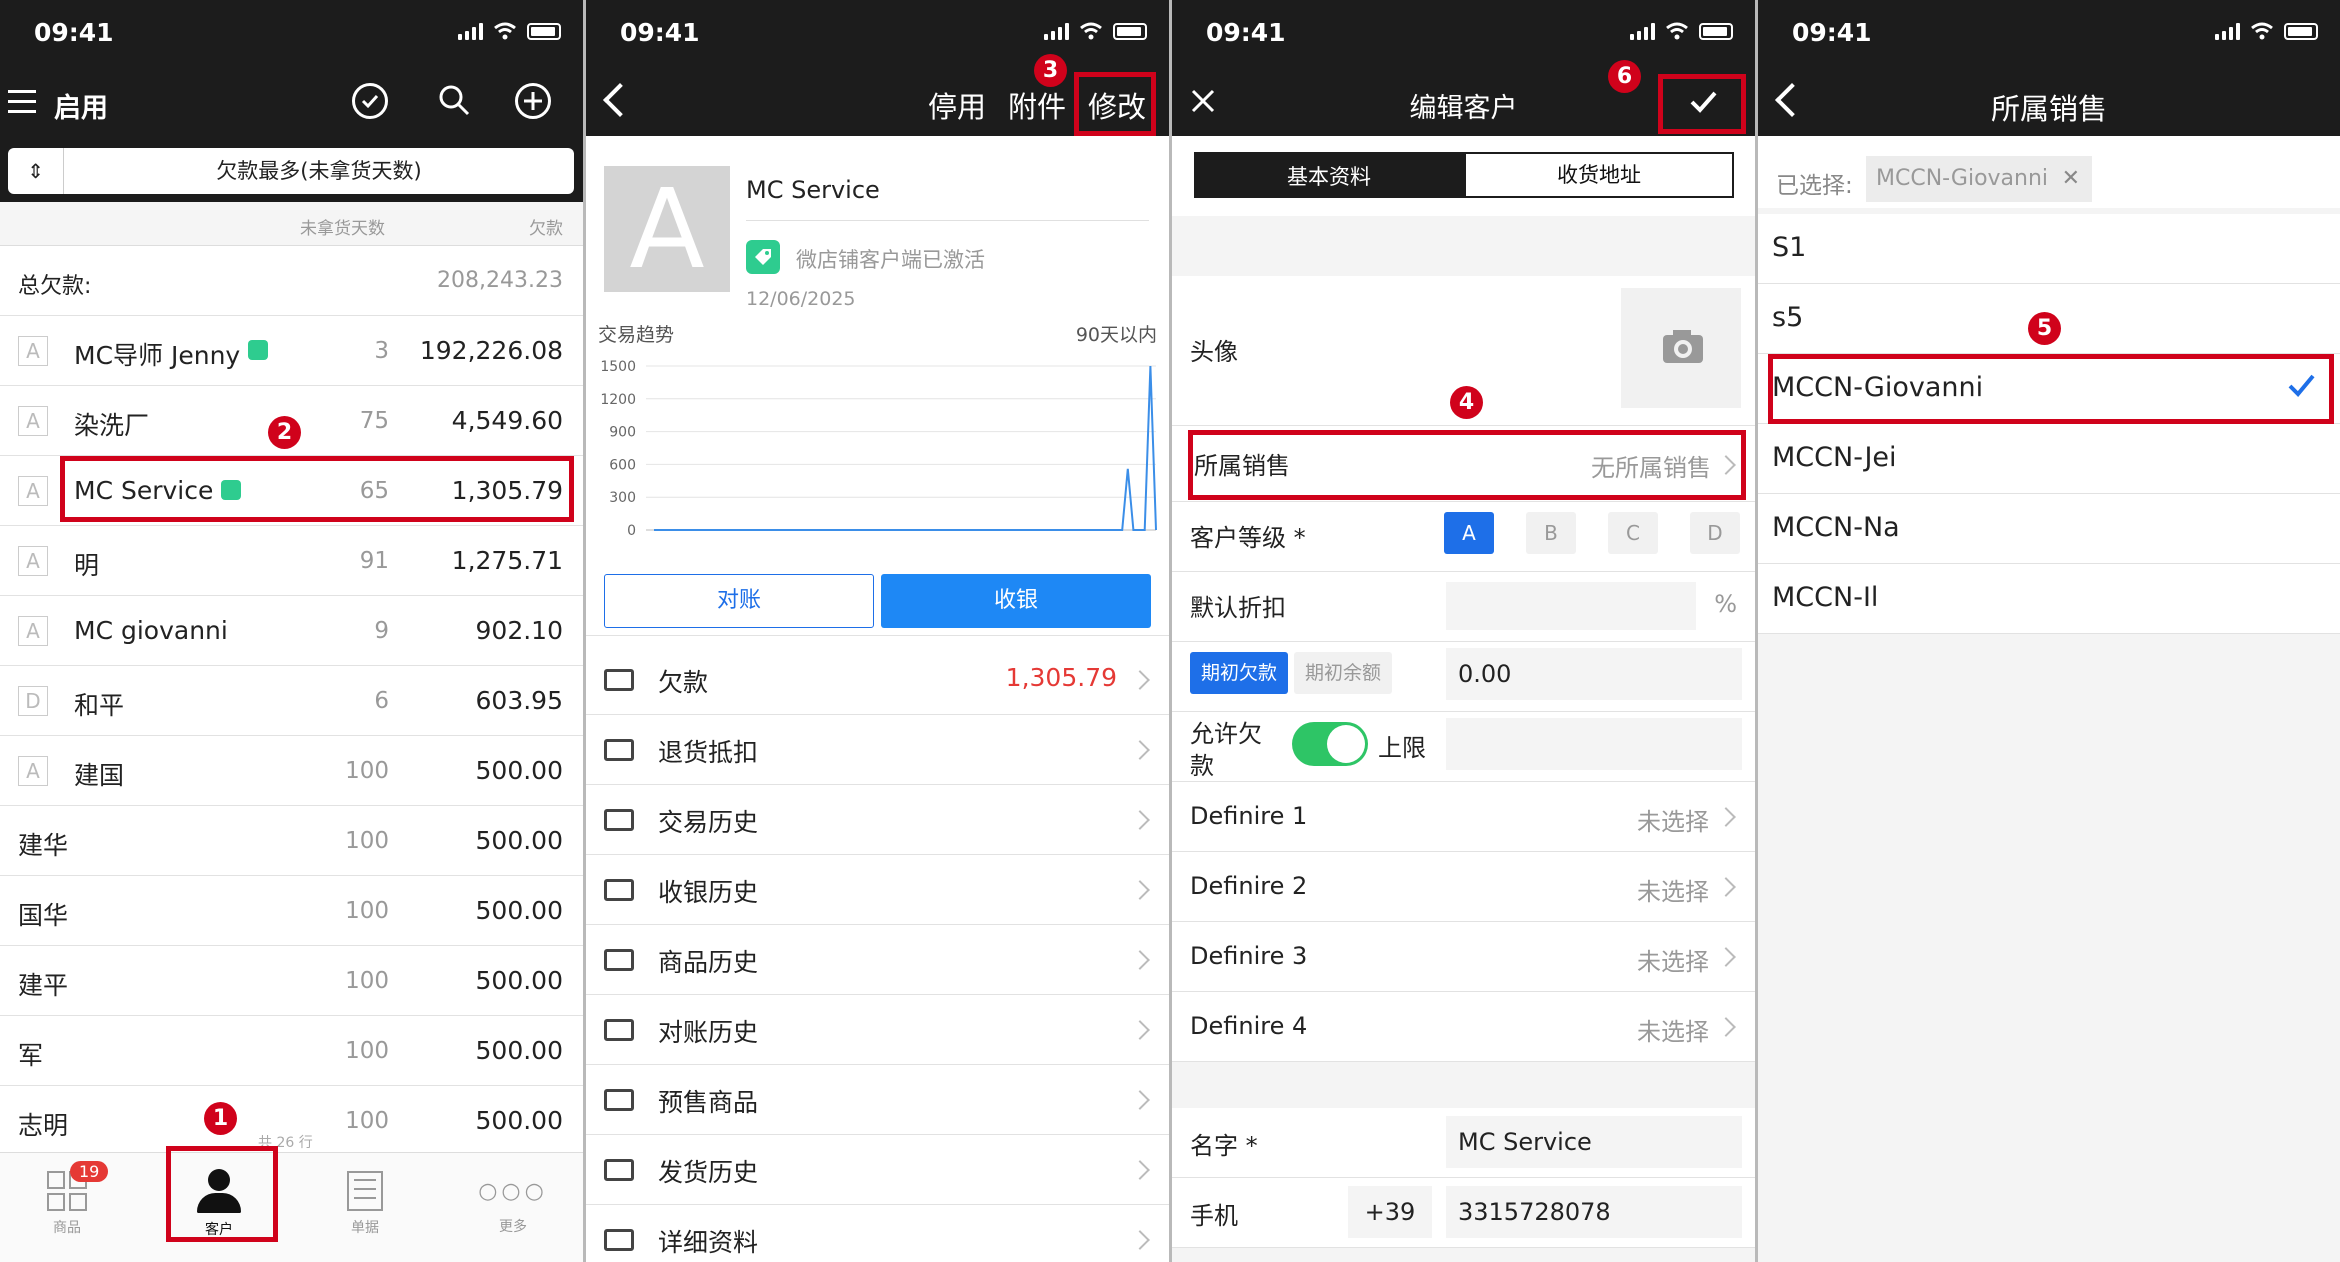  Describe the element at coordinates (43, 915) in the screenshot. I see `customer-name: 国华` at that location.